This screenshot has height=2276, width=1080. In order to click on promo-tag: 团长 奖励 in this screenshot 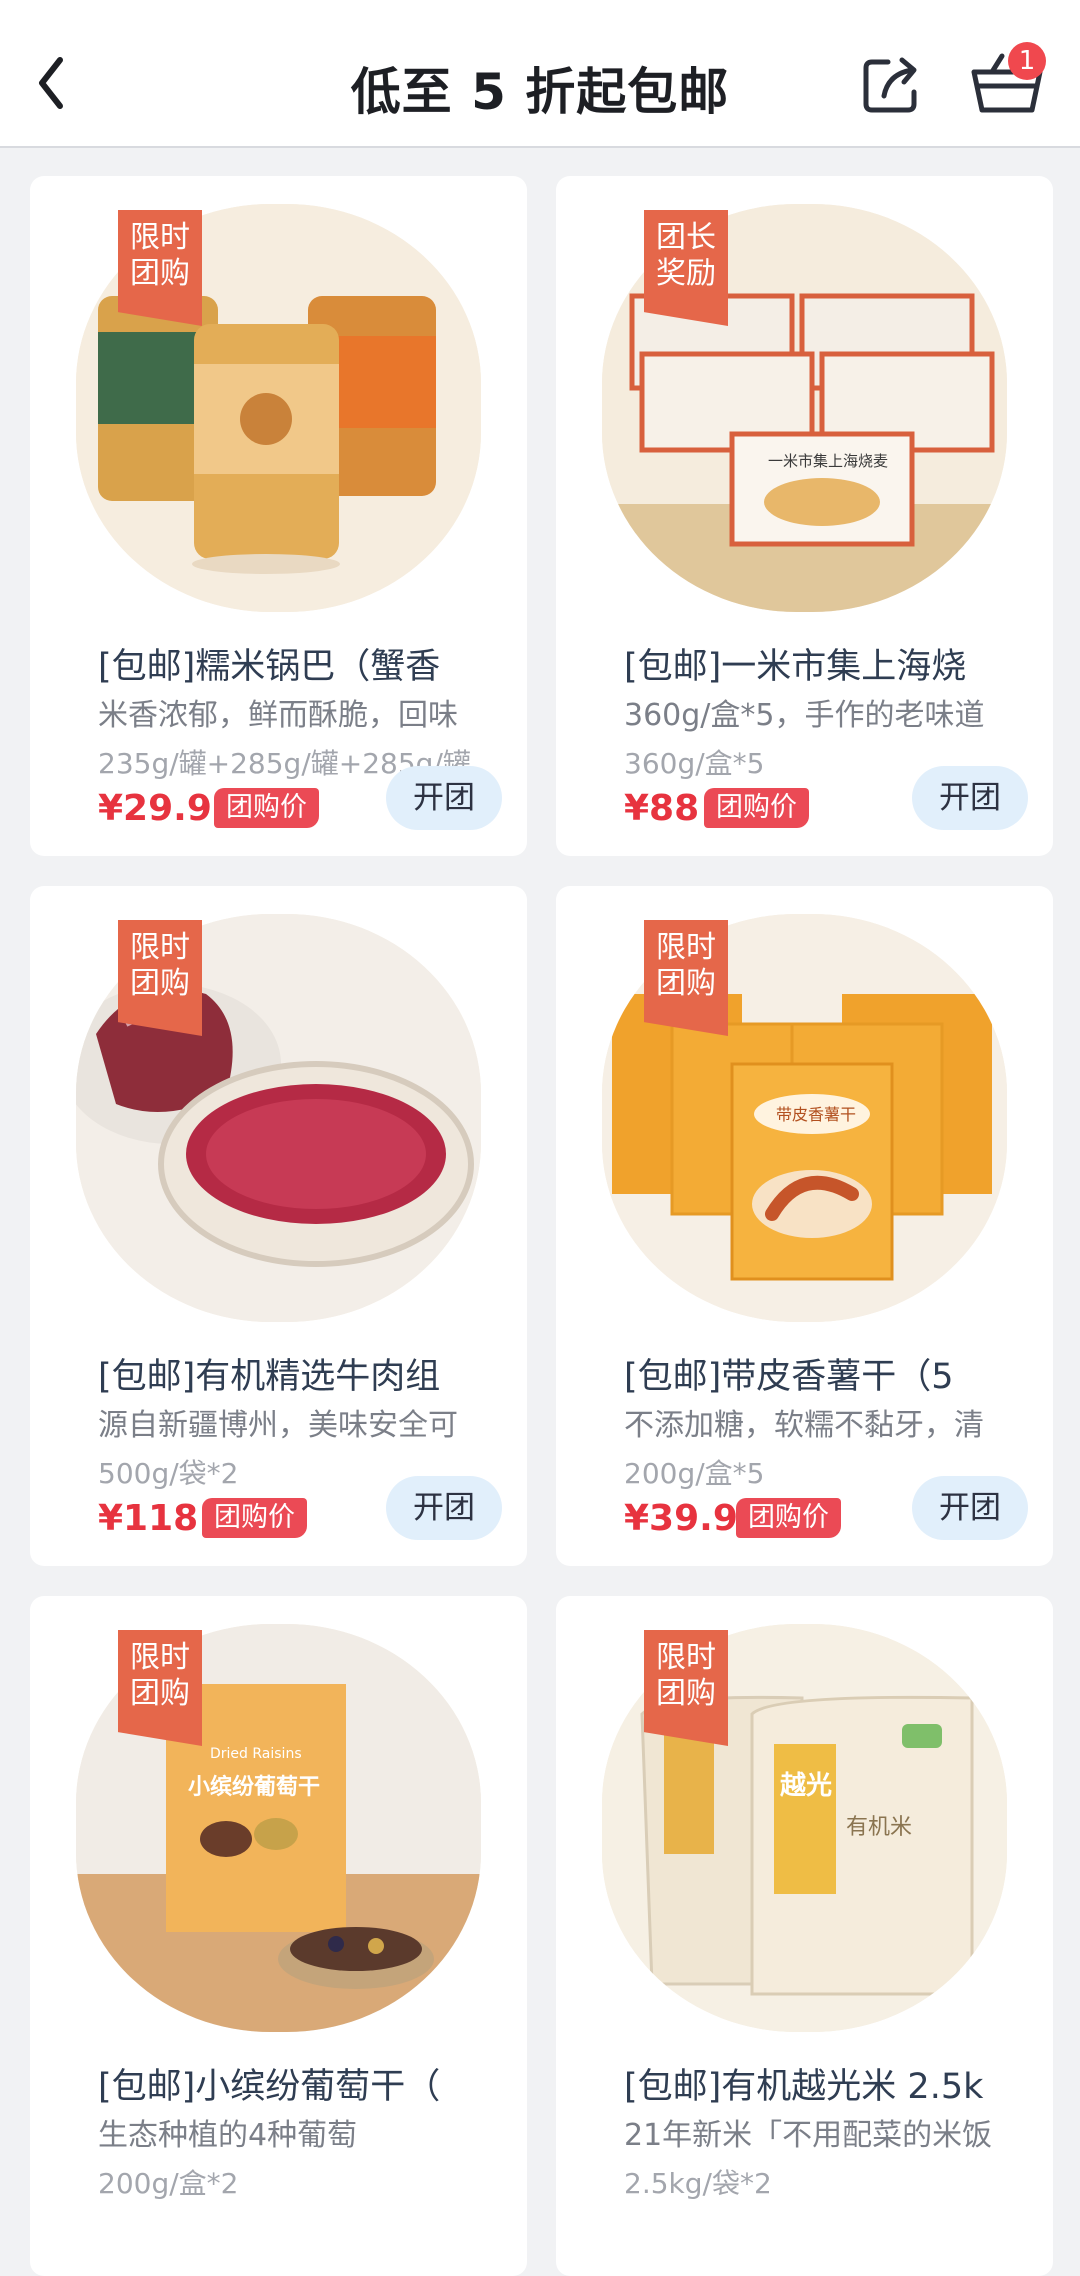, I will do `click(686, 268)`.